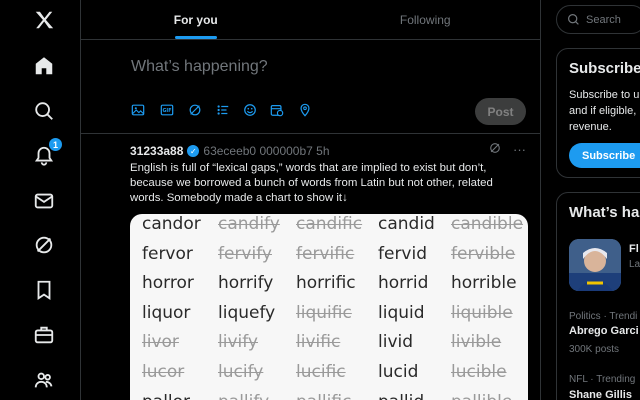 The height and width of the screenshot is (400, 640). What do you see at coordinates (484, 283) in the screenshot?
I see `word-chart-word: horrible` at bounding box center [484, 283].